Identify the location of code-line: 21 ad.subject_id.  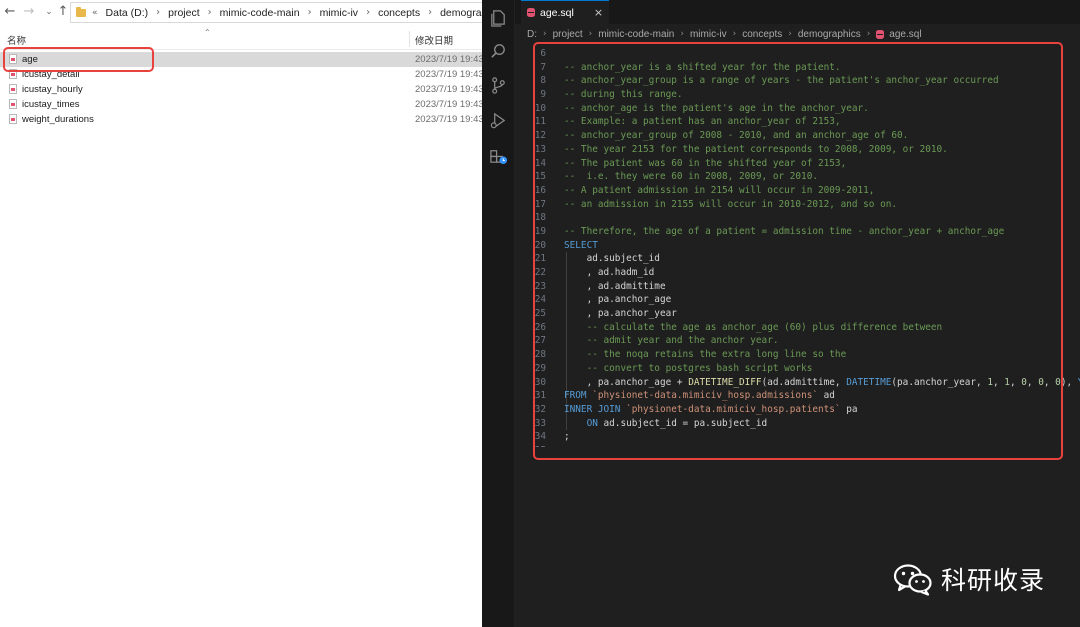
(797, 259).